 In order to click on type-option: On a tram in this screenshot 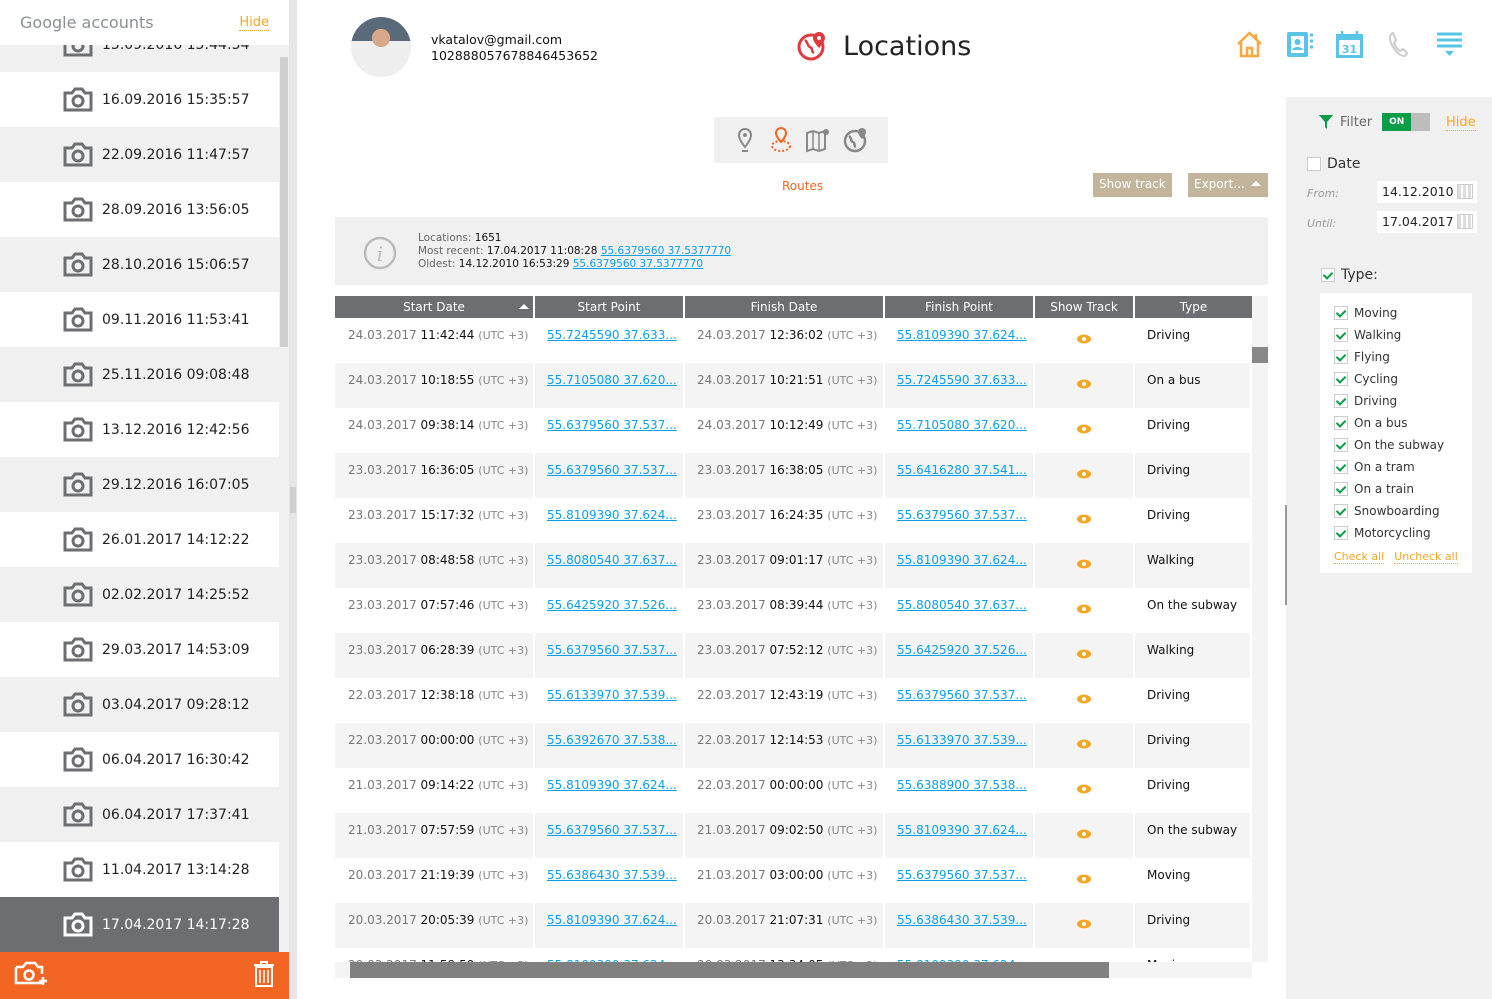, I will do `click(1396, 467)`.